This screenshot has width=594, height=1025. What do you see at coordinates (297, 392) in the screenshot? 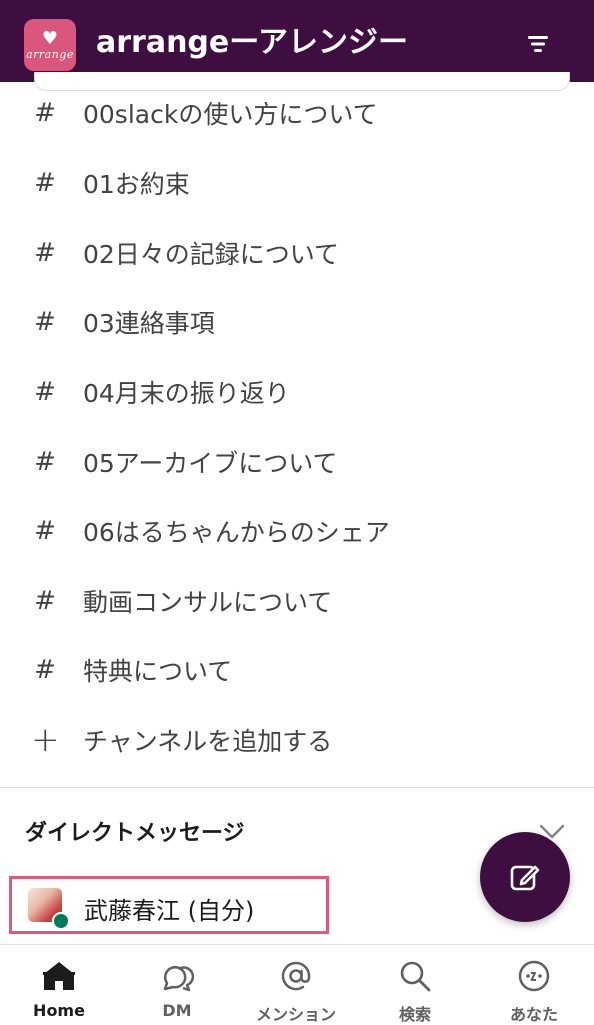
I see `channel-item: # 04月末の振り返り` at bounding box center [297, 392].